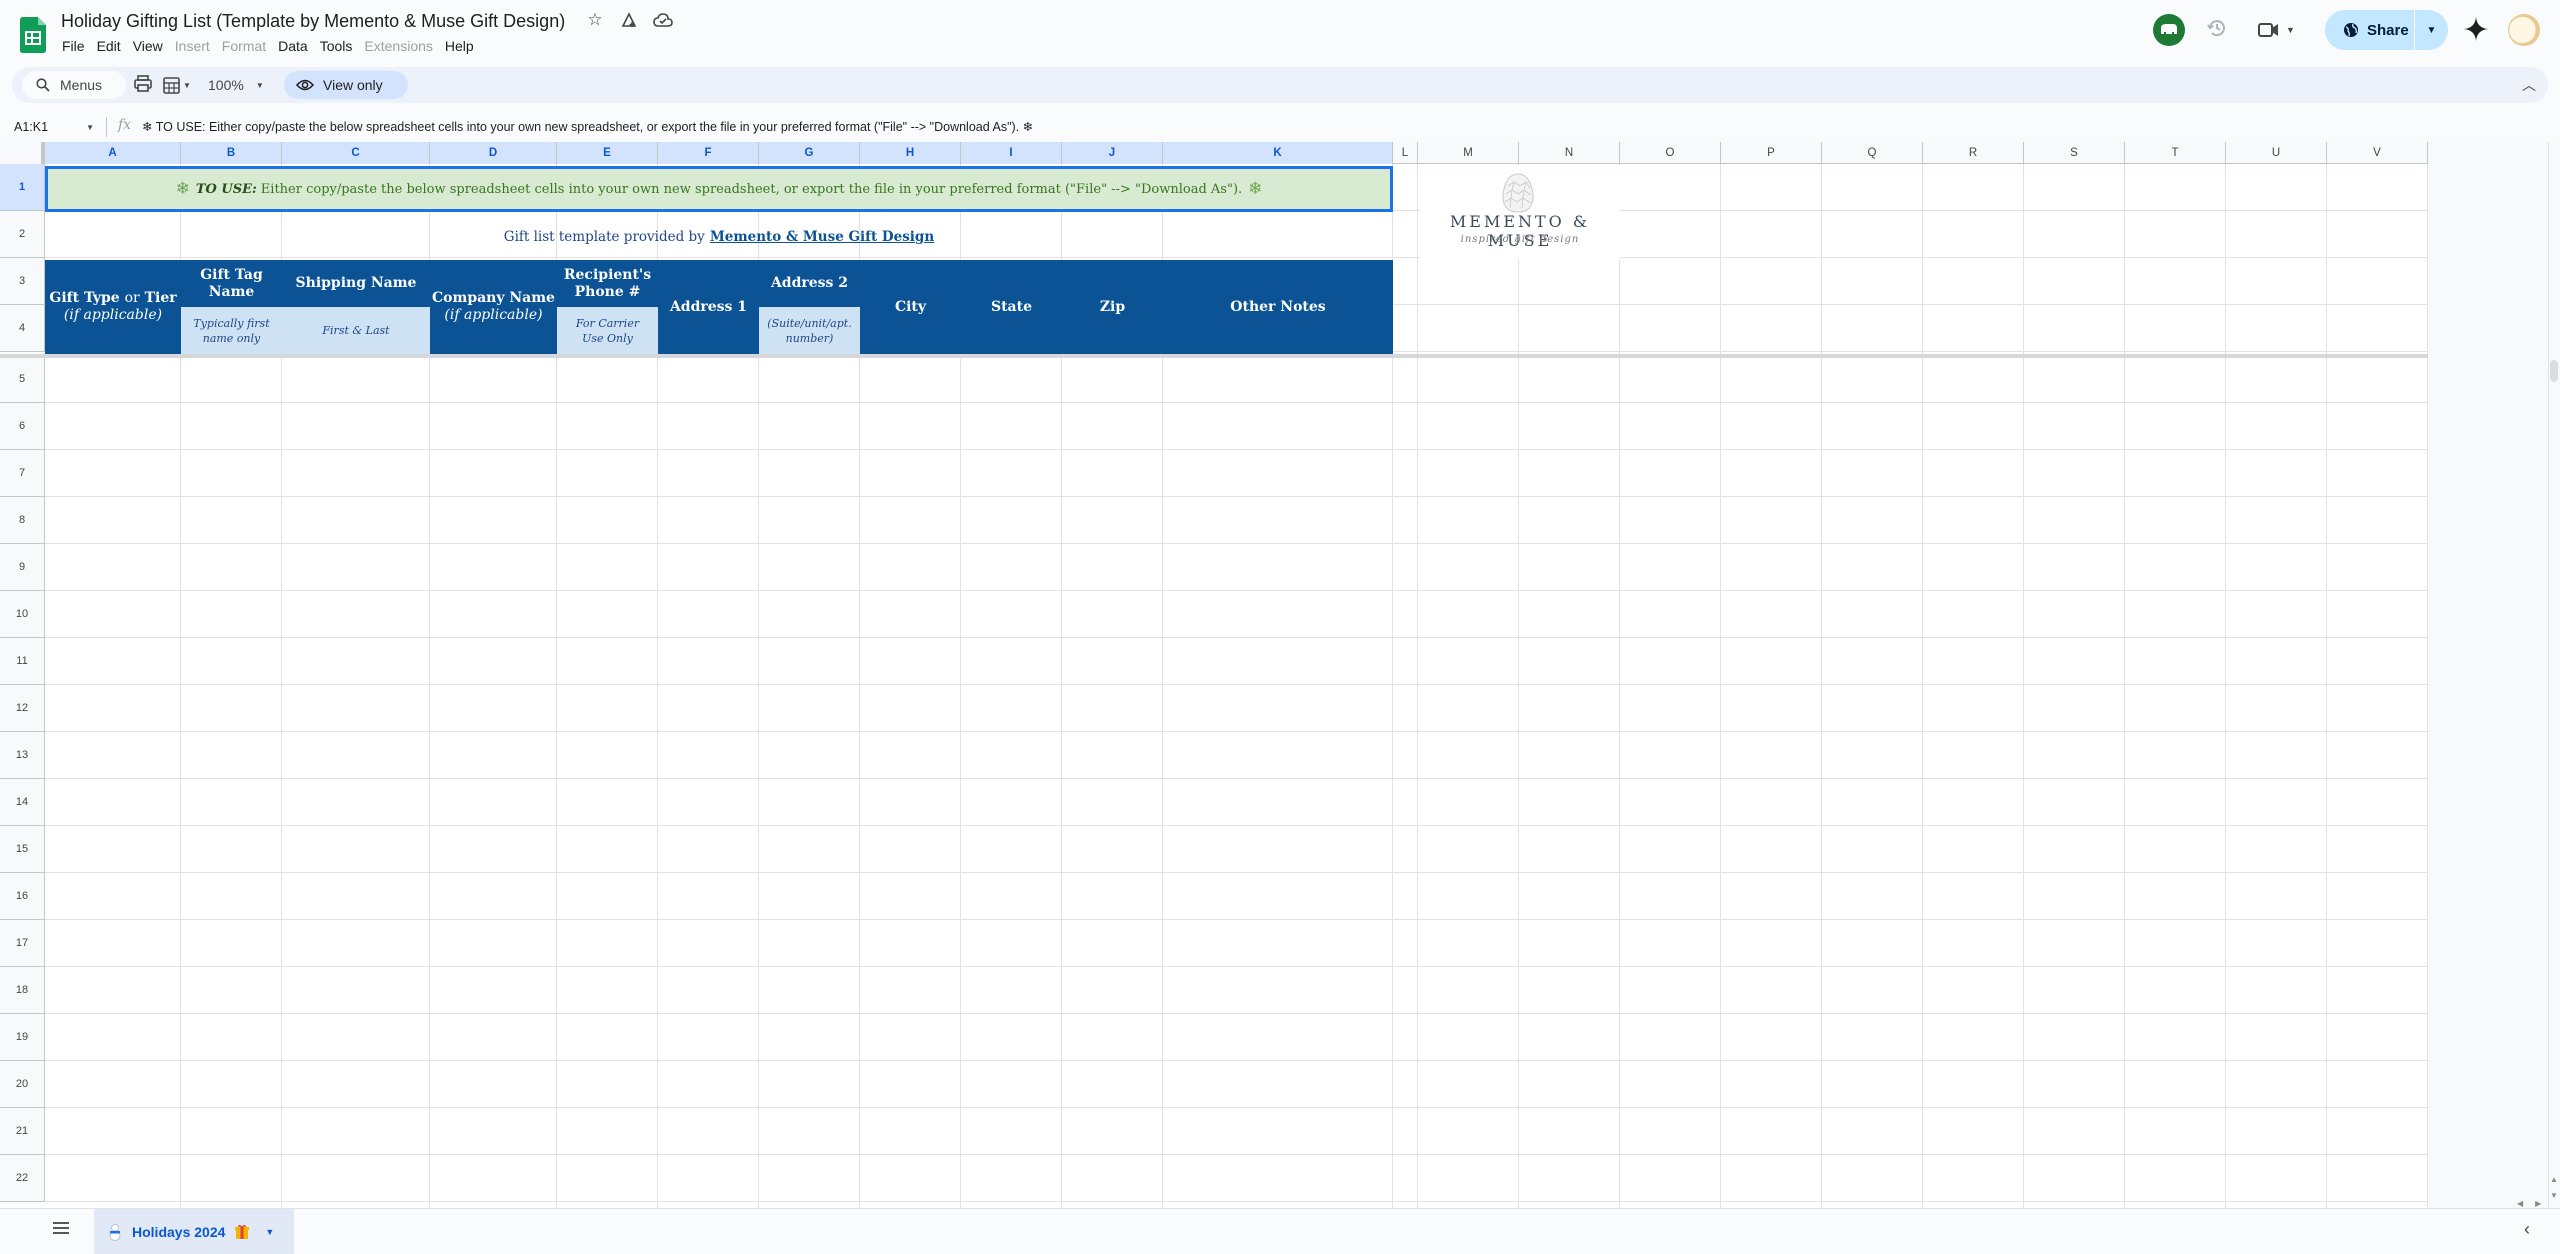 This screenshot has height=1254, width=2560. What do you see at coordinates (809, 153) in the screenshot?
I see `column-header-g: G` at bounding box center [809, 153].